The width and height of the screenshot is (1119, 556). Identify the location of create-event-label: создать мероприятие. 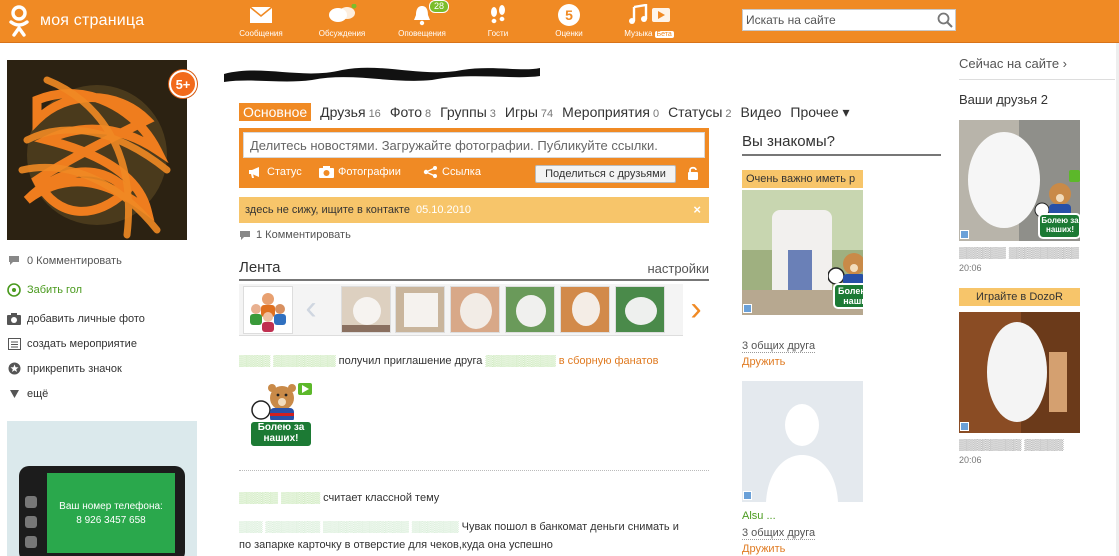
(82, 343).